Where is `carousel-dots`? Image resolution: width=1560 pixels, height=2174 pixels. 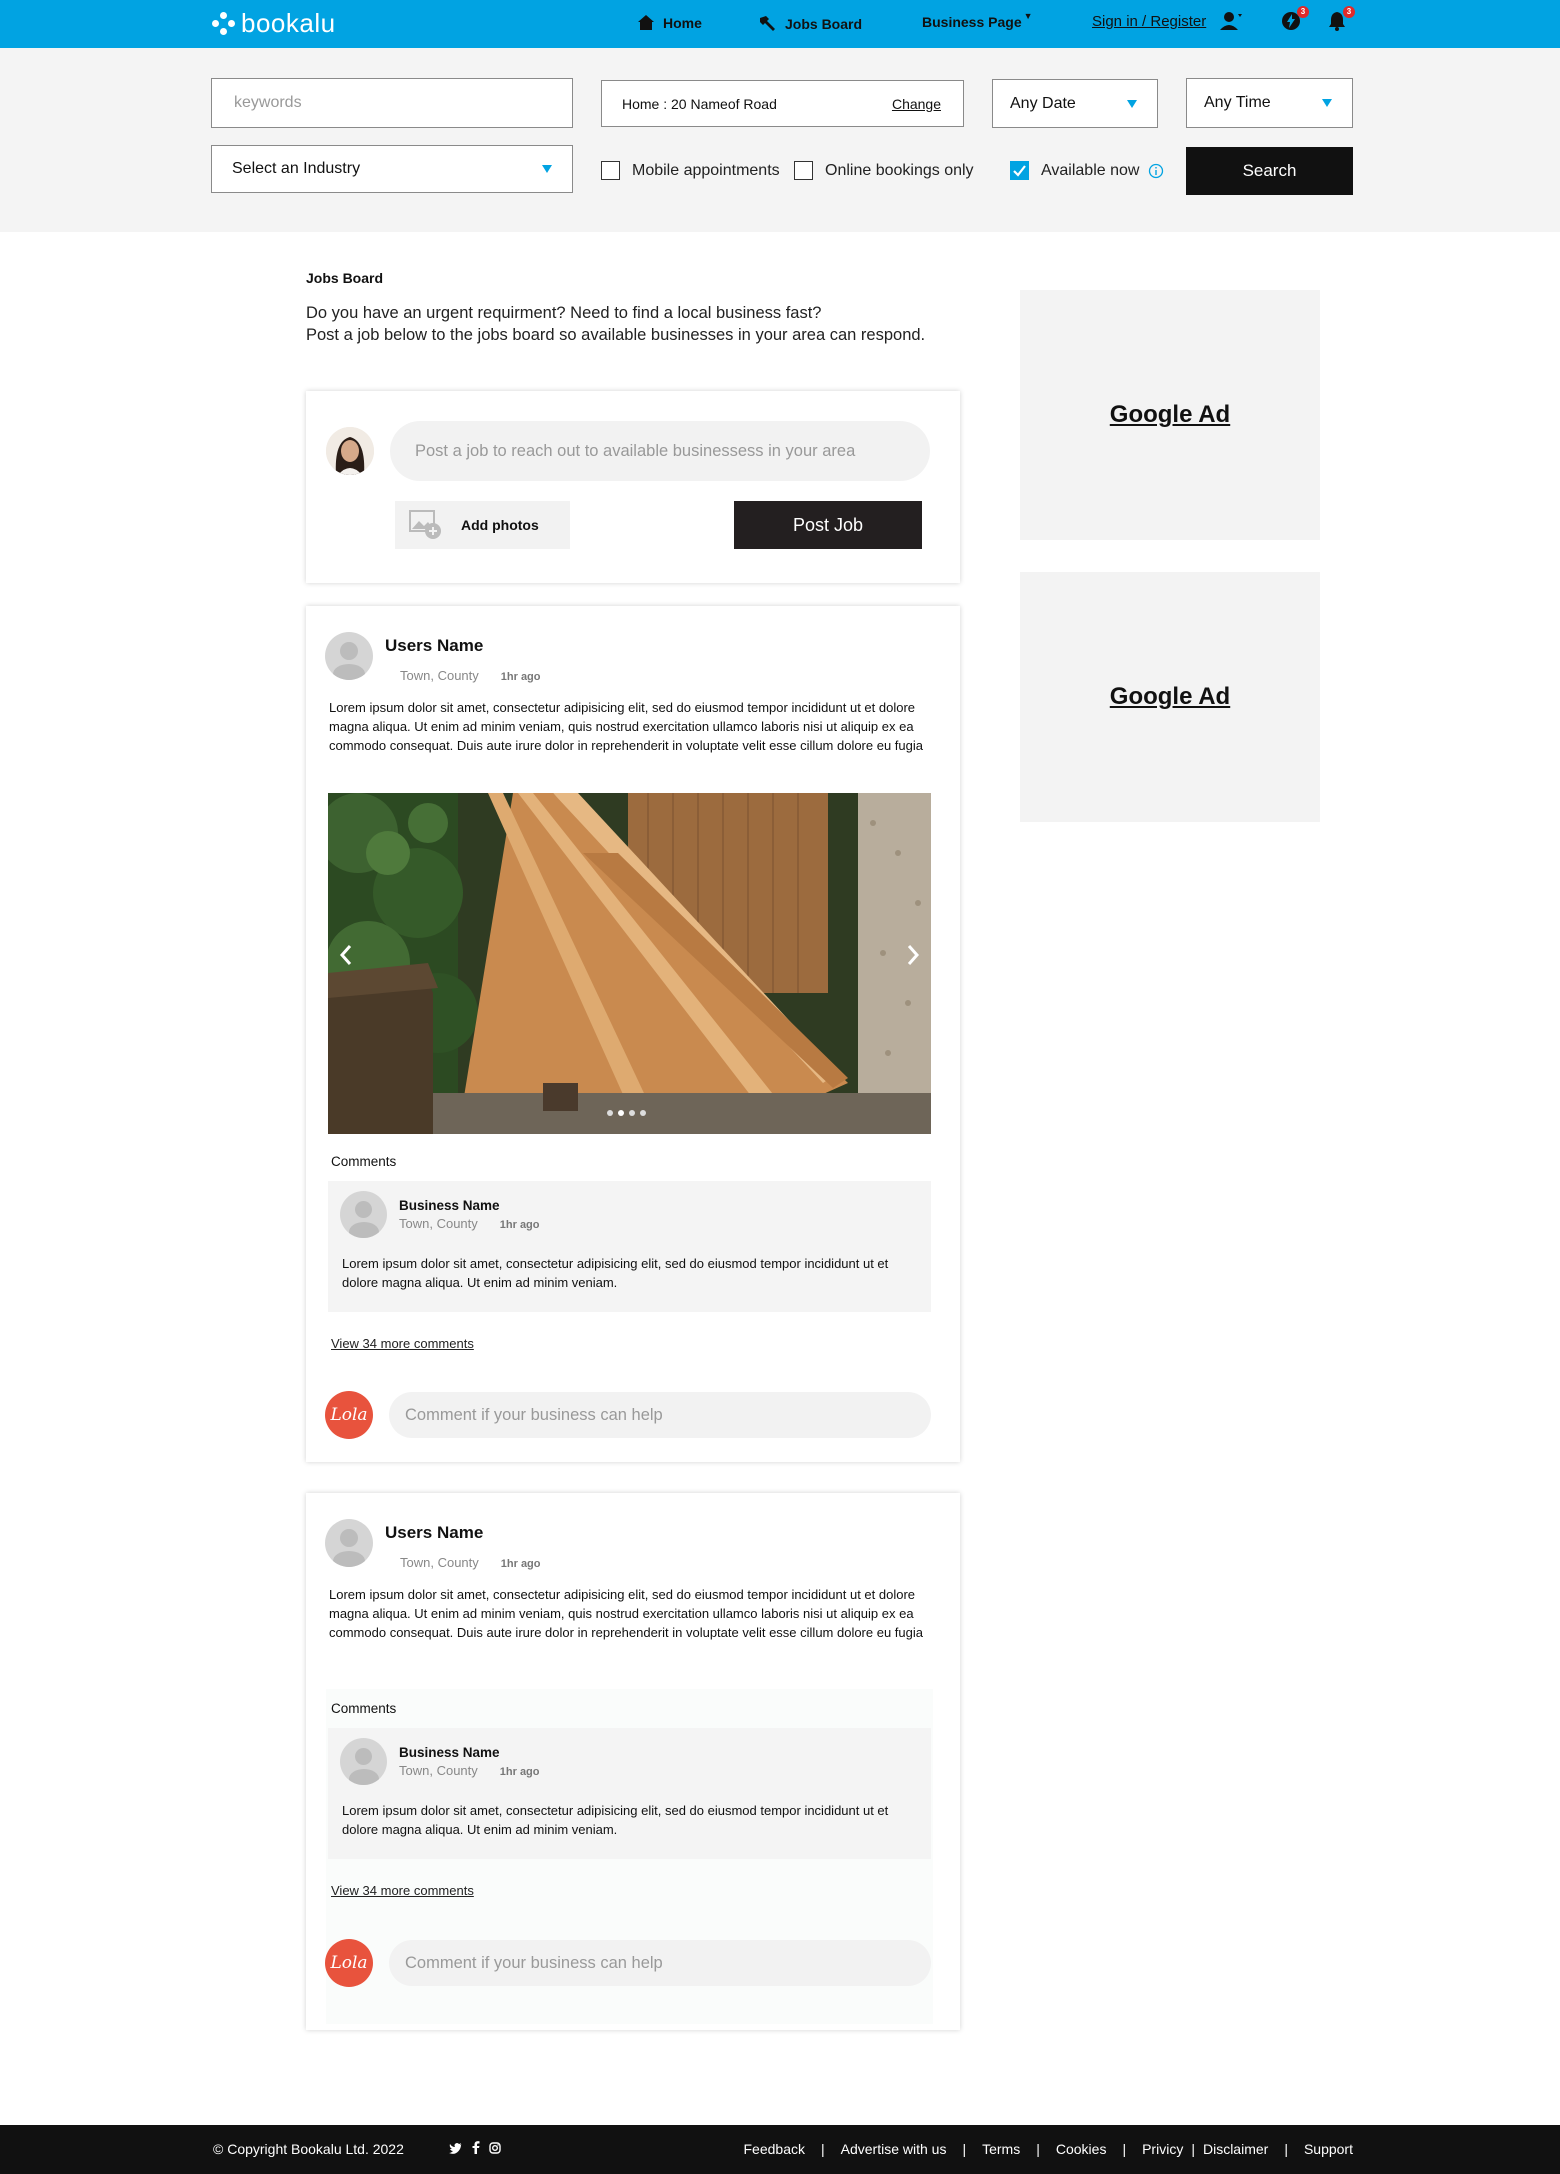
carousel-dots is located at coordinates (626, 1113).